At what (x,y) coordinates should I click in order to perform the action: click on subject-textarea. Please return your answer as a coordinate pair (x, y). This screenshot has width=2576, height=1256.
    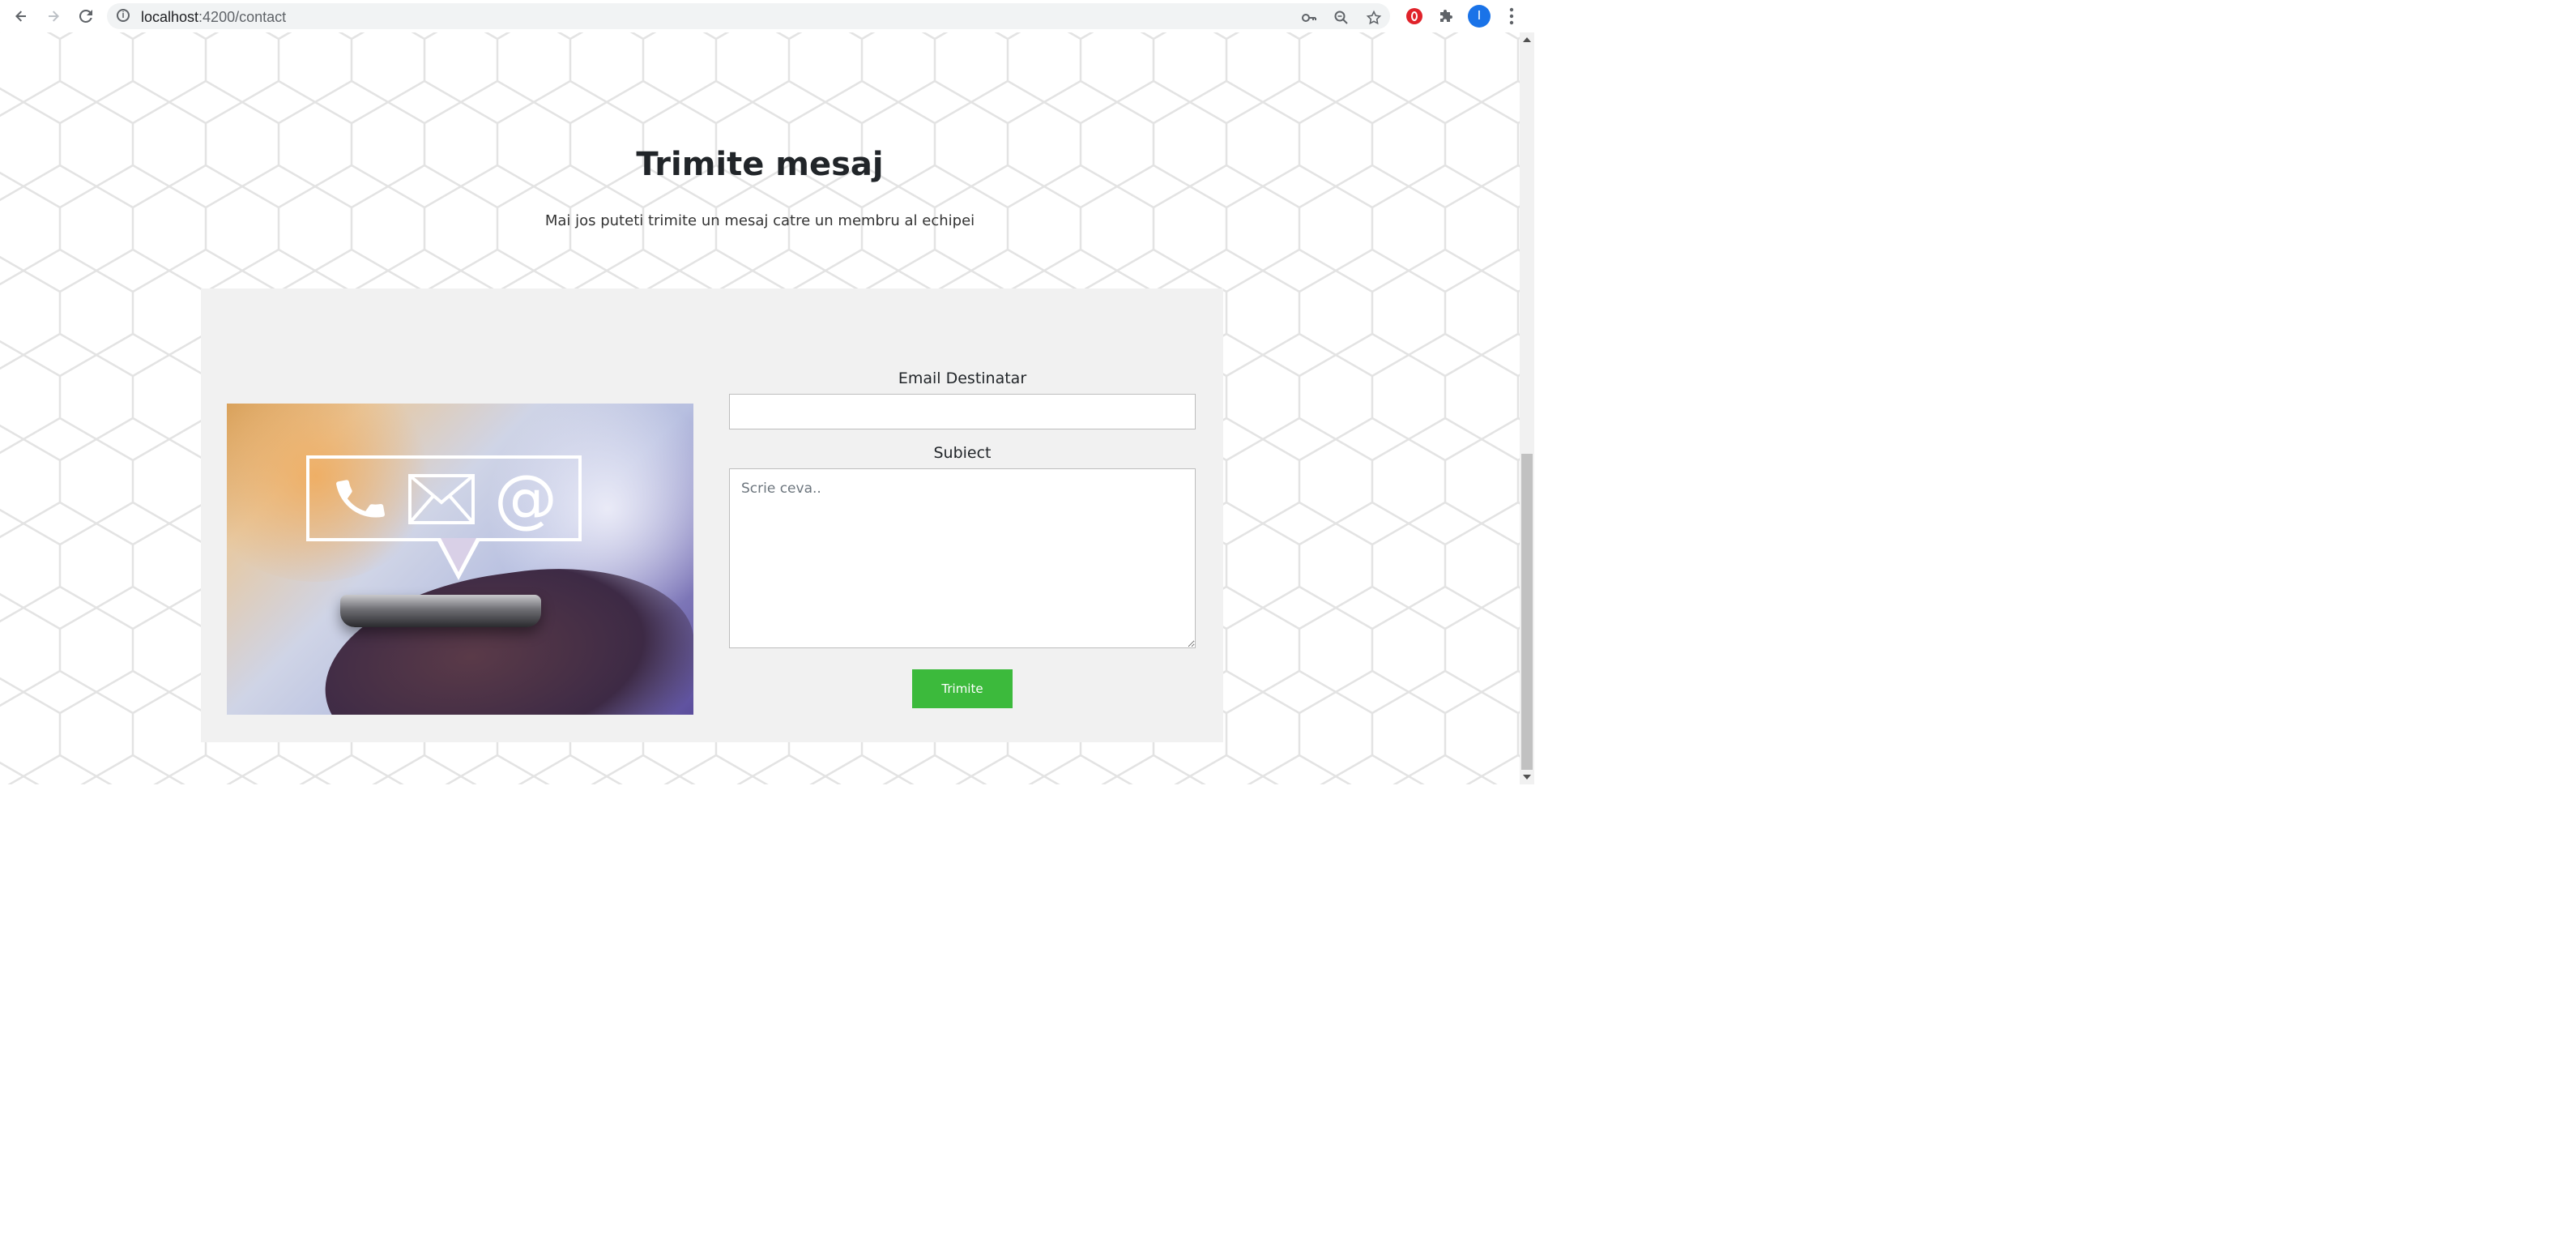
    Looking at the image, I should click on (963, 558).